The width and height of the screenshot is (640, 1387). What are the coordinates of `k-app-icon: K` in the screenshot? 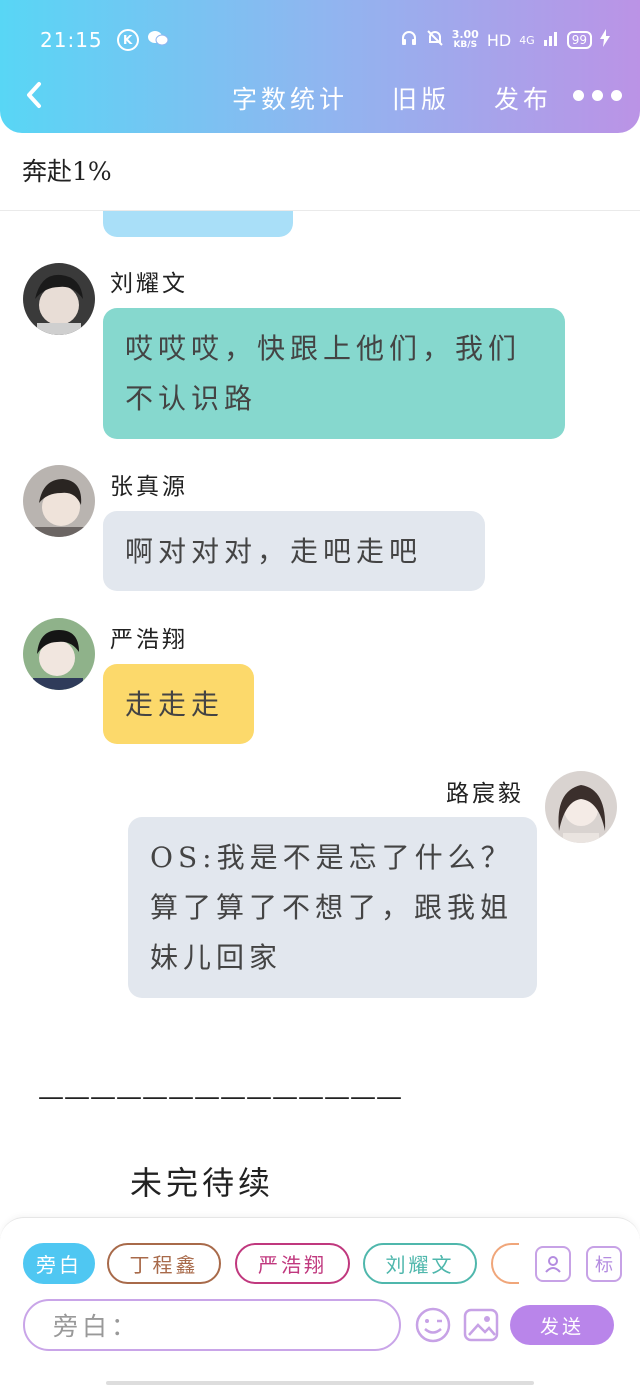 It's located at (127, 40).